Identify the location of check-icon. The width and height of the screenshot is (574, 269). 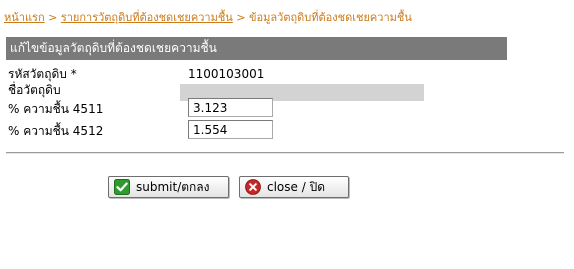
(122, 187).